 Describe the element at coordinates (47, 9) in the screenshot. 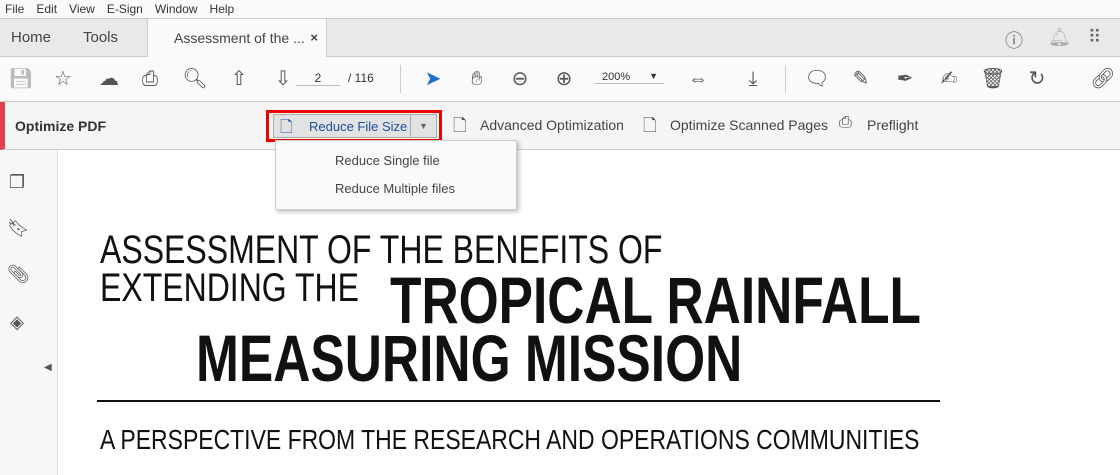

I see `menu-edit: Edit` at that location.